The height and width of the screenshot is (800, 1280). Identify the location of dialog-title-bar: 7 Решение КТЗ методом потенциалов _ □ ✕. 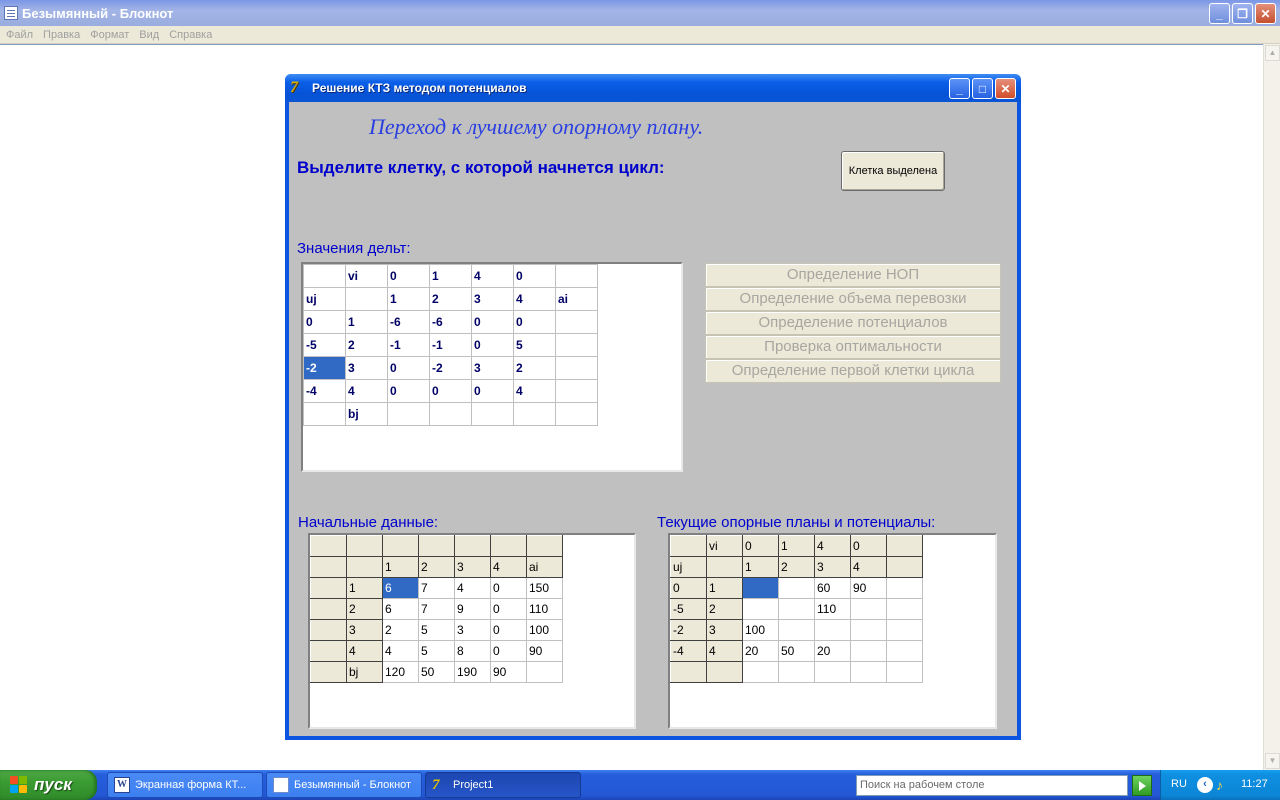
(653, 88).